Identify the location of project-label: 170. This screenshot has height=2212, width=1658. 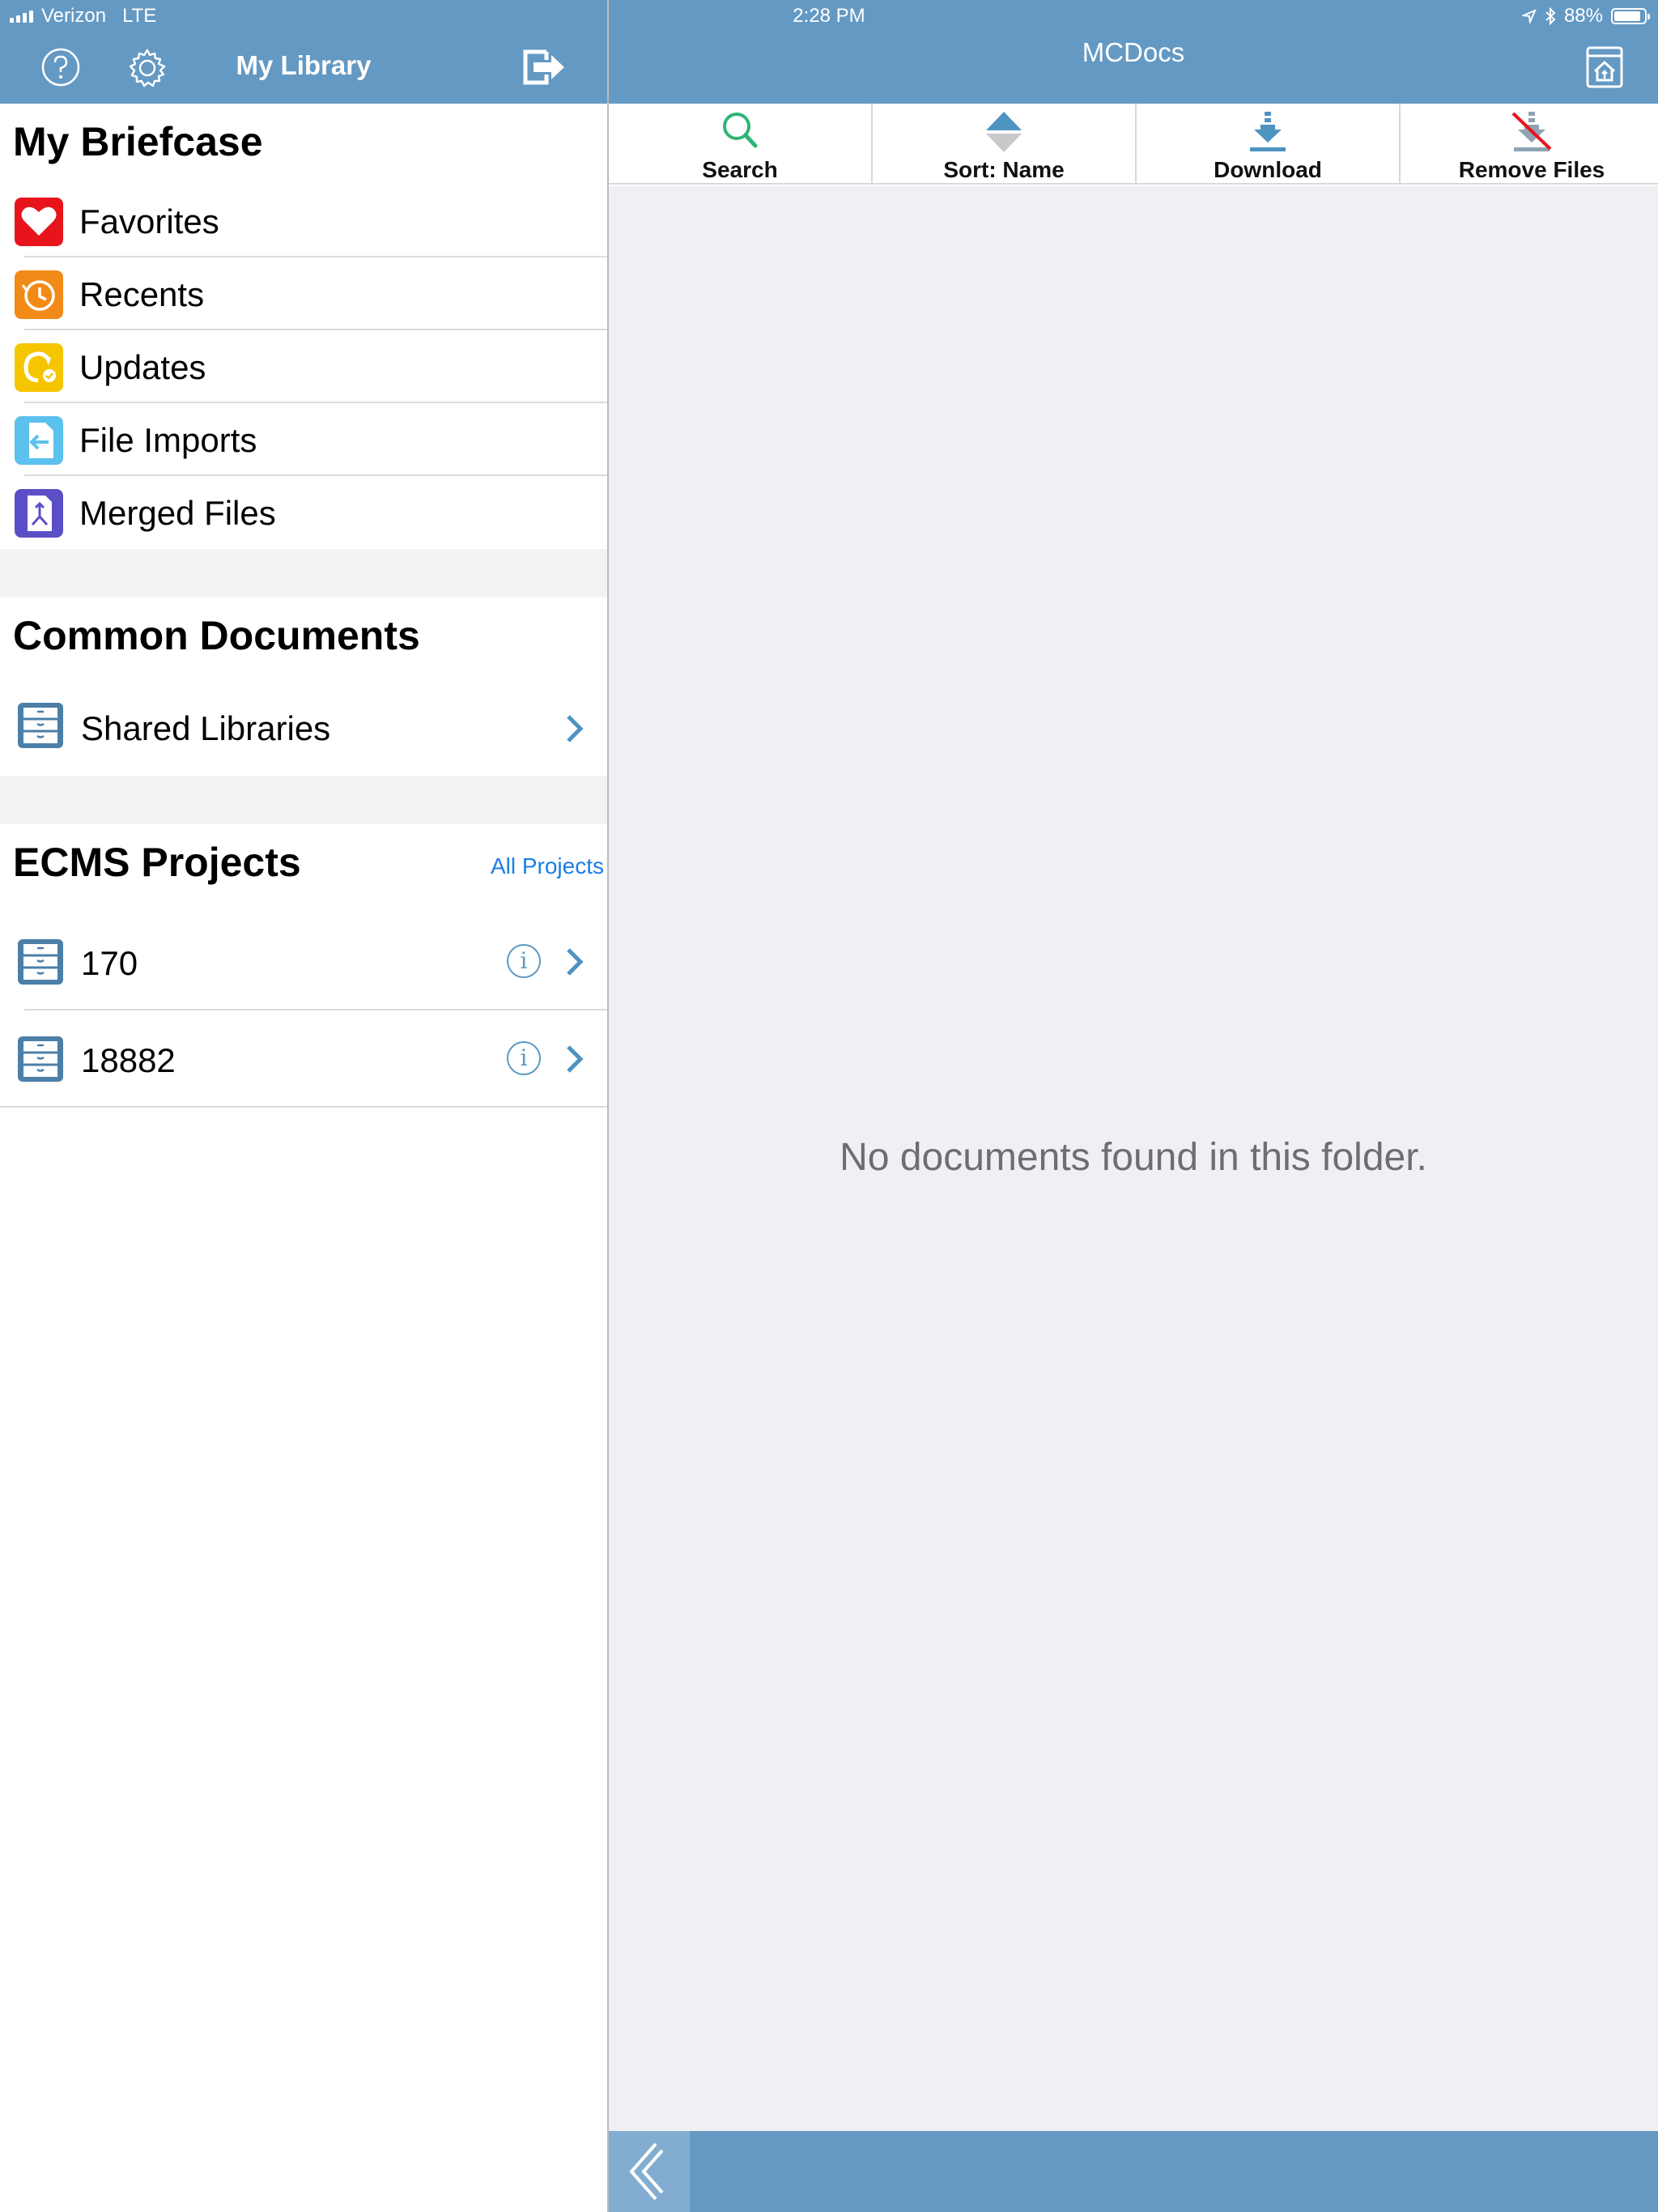
(109, 963).